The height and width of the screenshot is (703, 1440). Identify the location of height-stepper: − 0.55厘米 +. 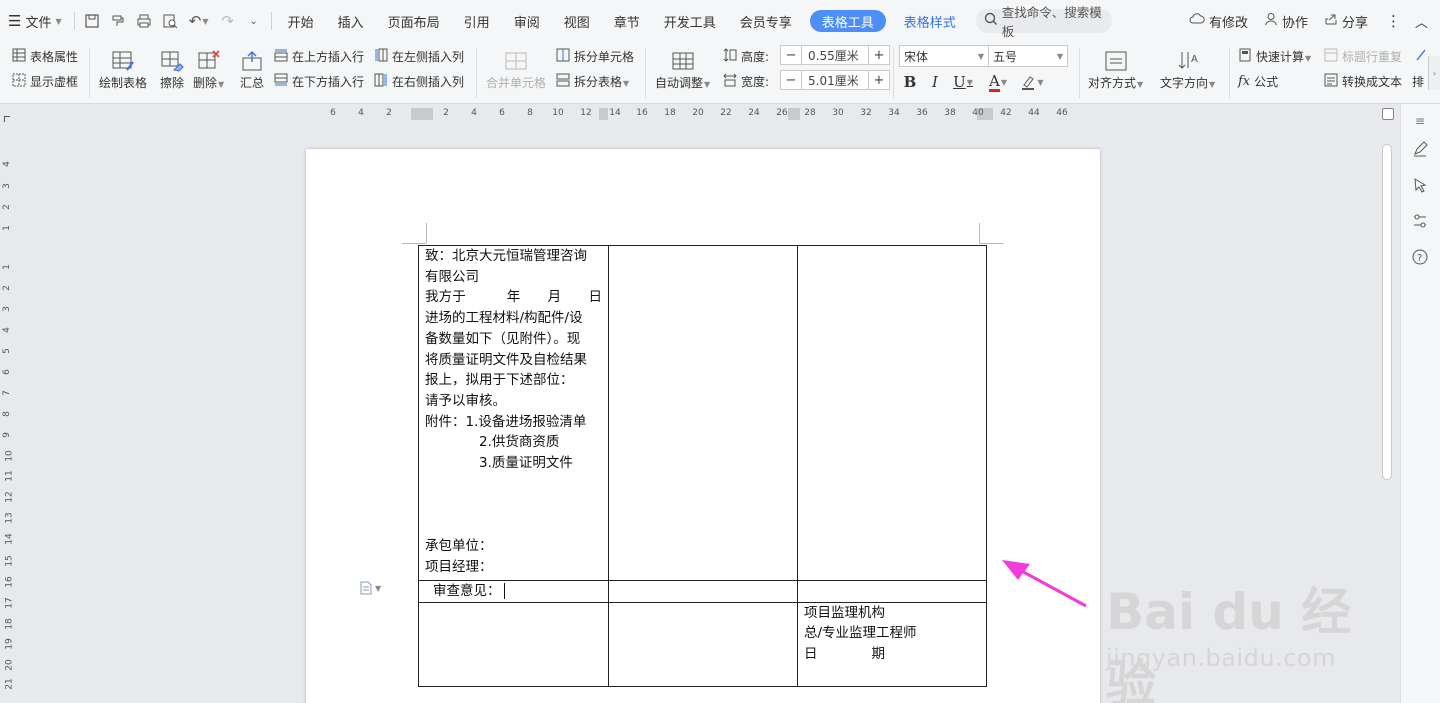
(835, 55).